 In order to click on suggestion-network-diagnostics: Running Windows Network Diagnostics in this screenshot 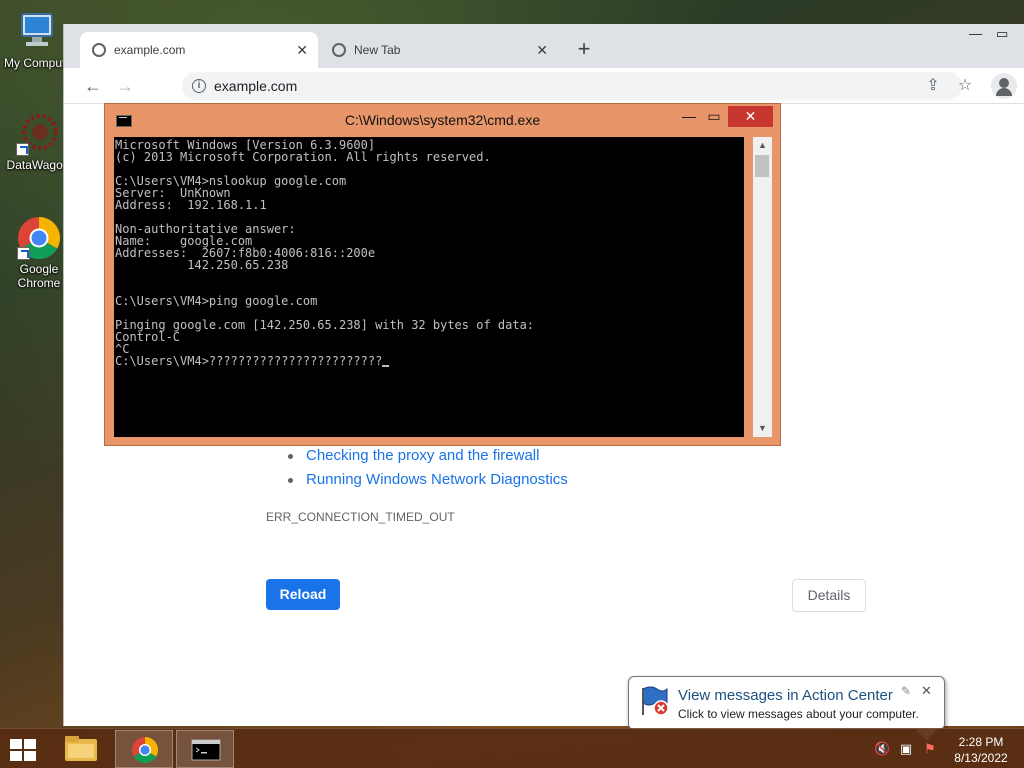, I will do `click(428, 480)`.